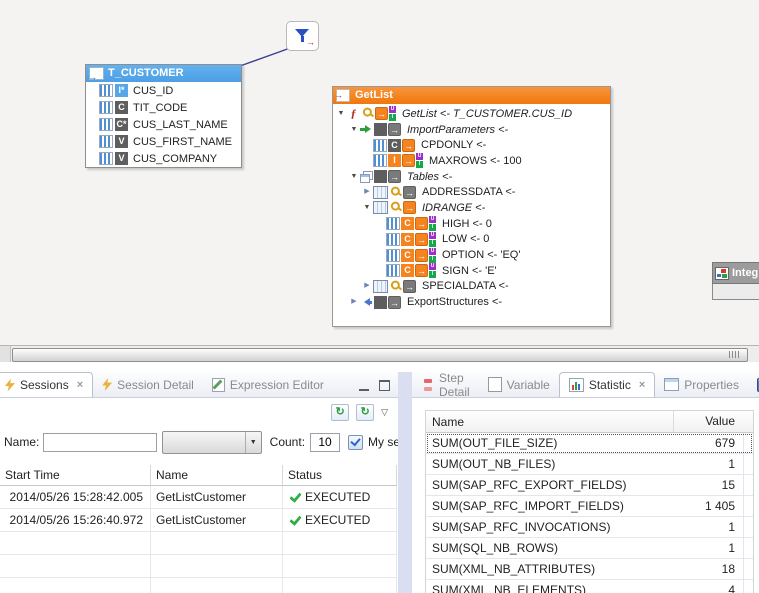 This screenshot has height=593, width=759. Describe the element at coordinates (589, 485) in the screenshot. I see `stat-row: SUM(SAP_RFC_EXPORT_FIELDS) 15` at that location.